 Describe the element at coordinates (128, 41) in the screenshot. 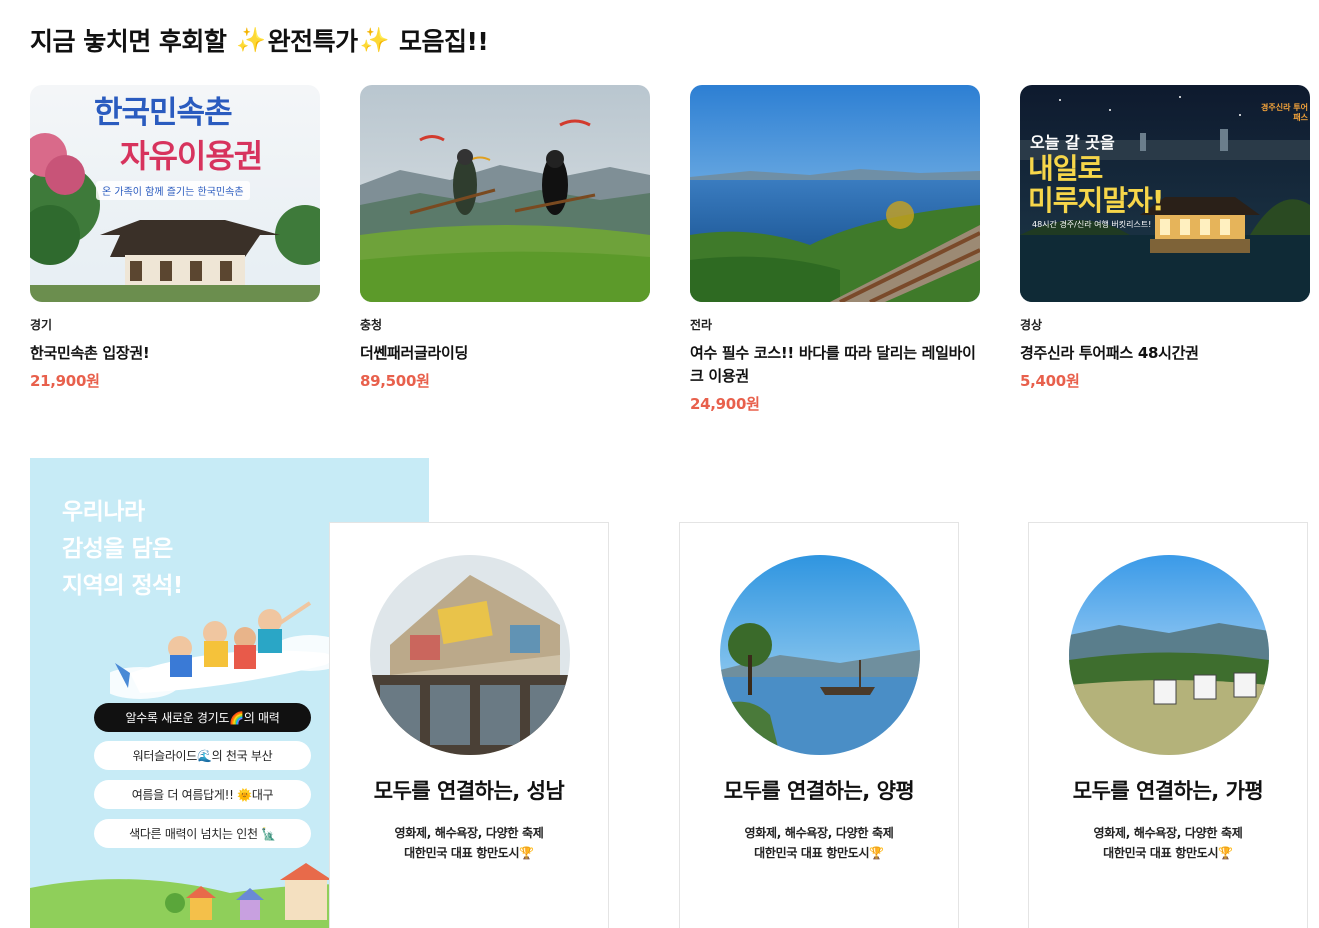

I see `section-title-part1: 지금 놓치면 후회할` at that location.